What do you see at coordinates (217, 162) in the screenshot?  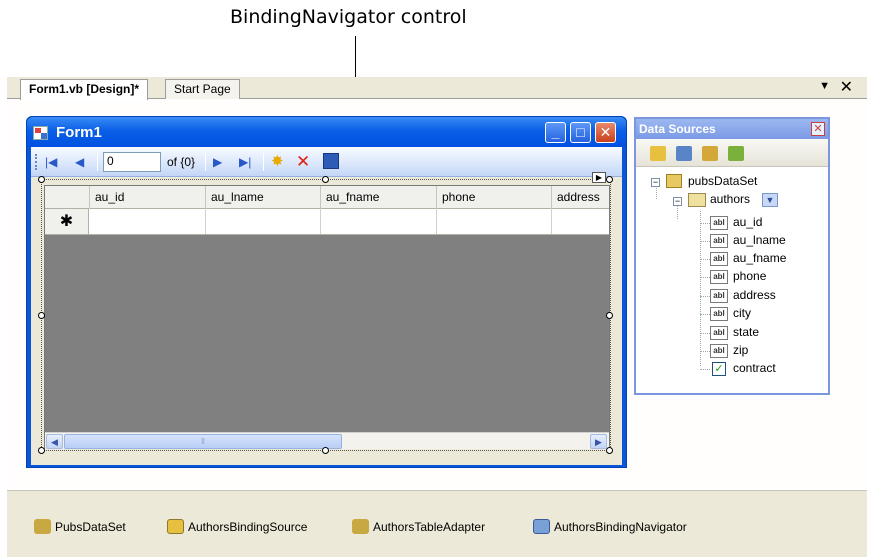 I see `move-next-icon: ▶` at bounding box center [217, 162].